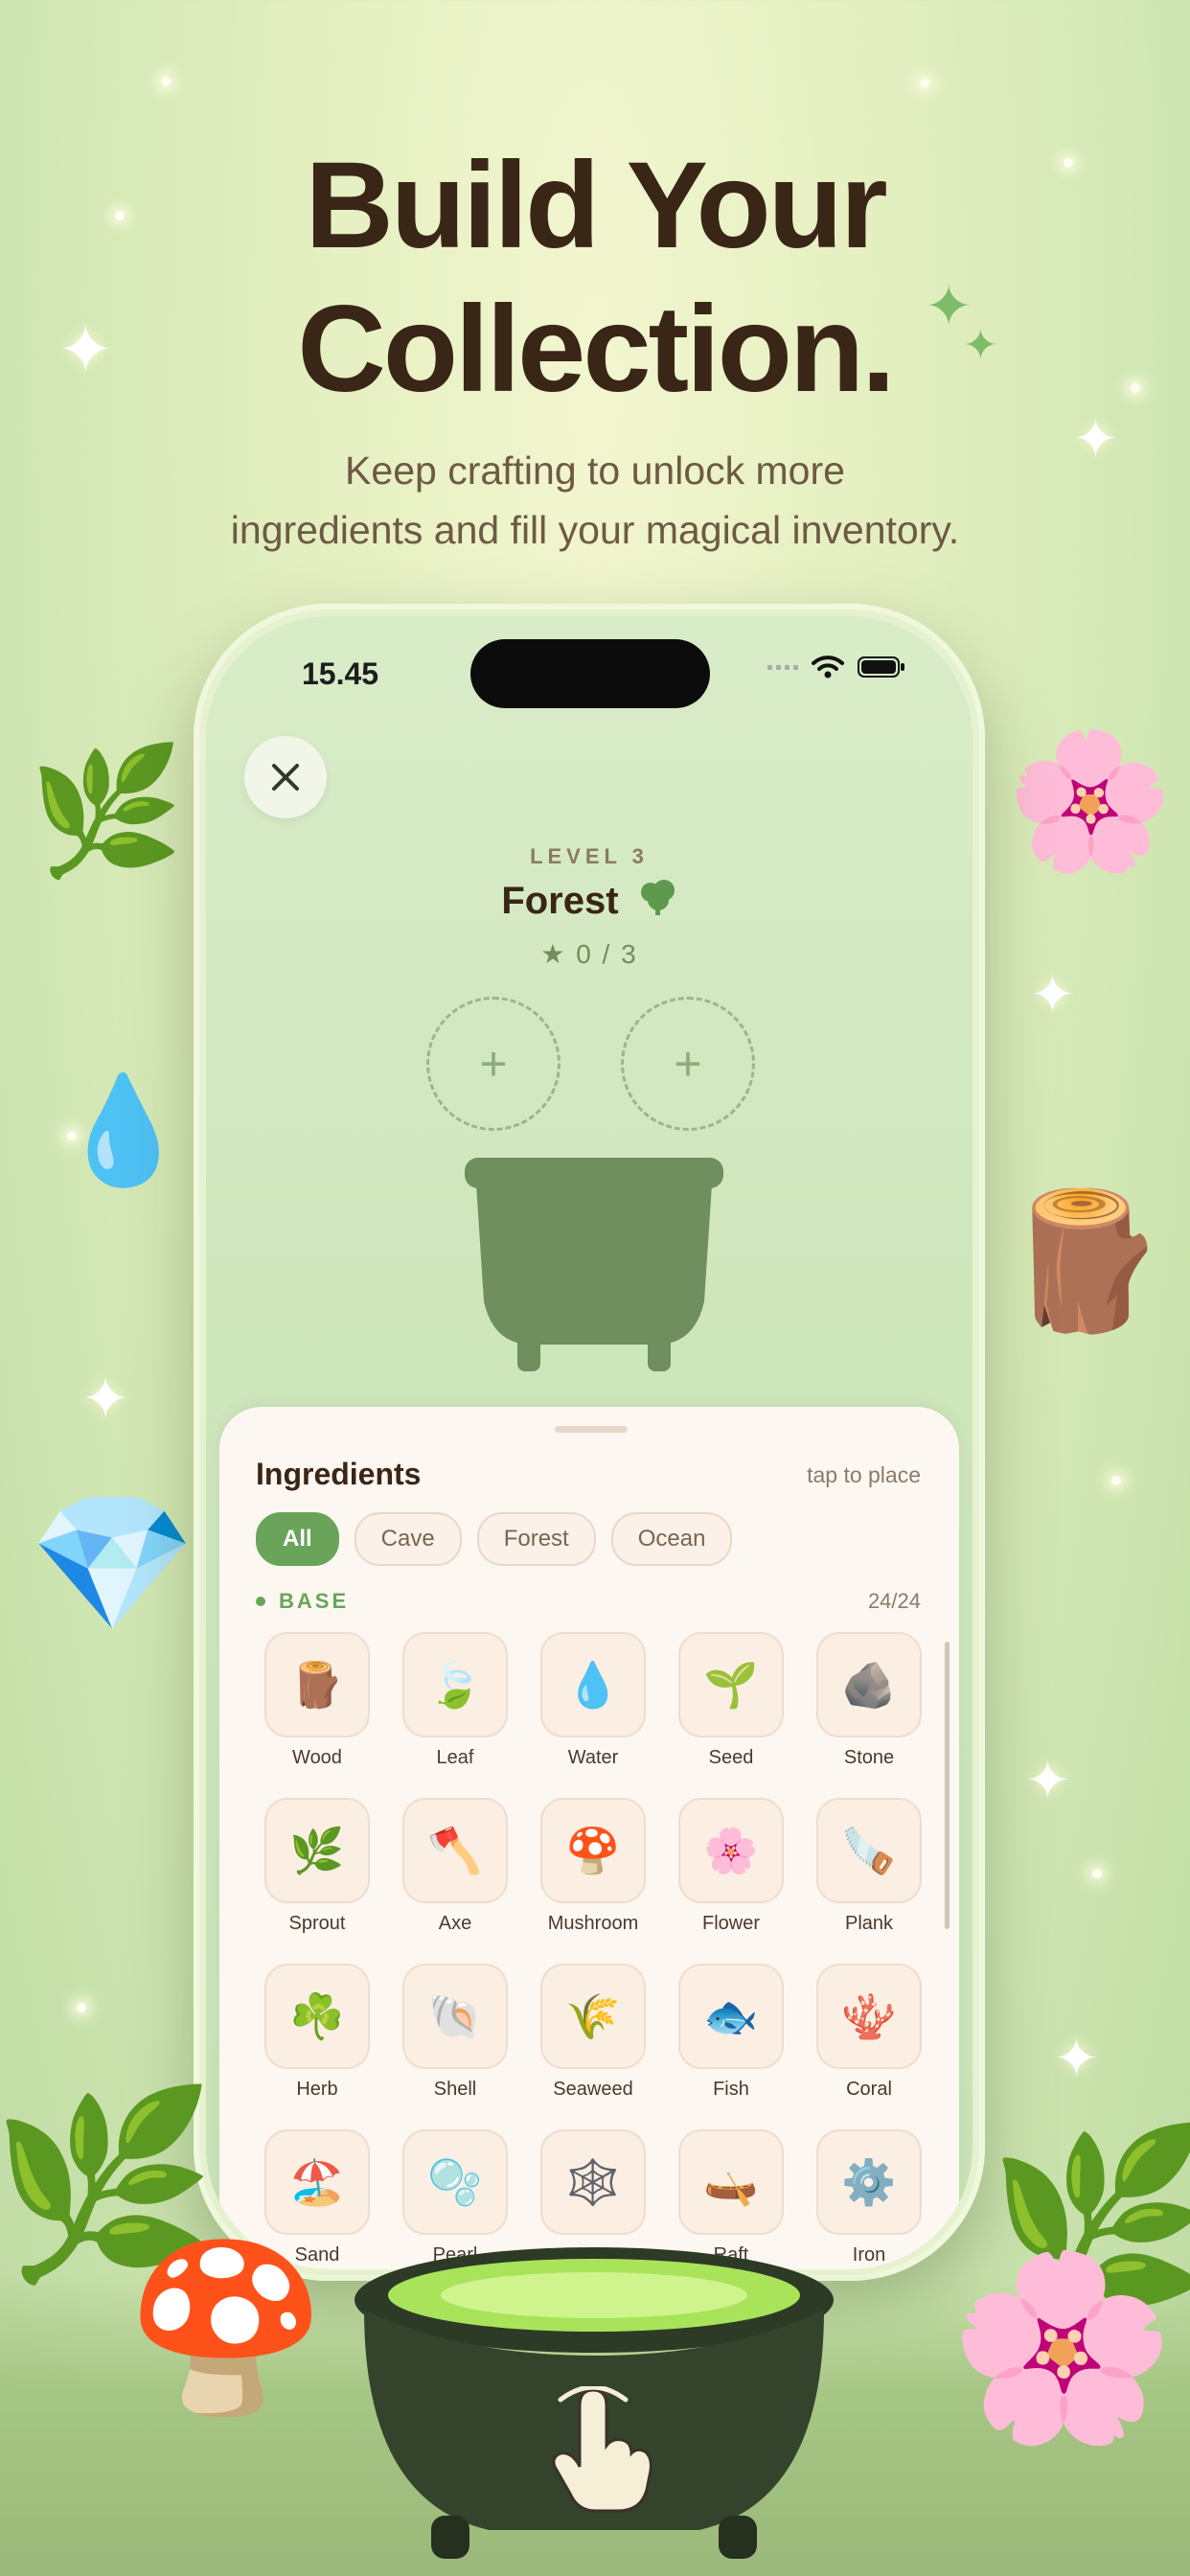 This screenshot has width=1190, height=2576. What do you see at coordinates (455, 1757) in the screenshot?
I see `ingredient-label: Leaf` at bounding box center [455, 1757].